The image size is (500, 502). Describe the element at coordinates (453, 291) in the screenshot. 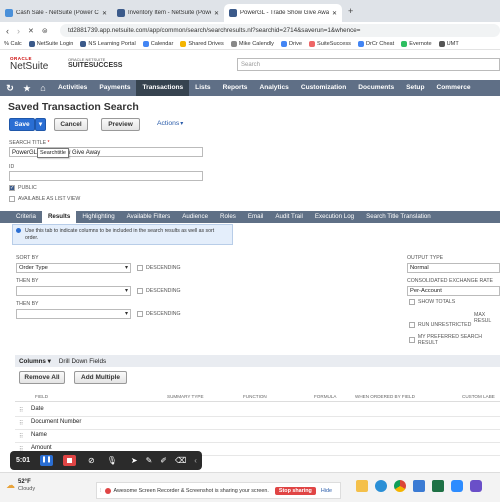

I see `exchange-rate-select: Per-Account` at that location.